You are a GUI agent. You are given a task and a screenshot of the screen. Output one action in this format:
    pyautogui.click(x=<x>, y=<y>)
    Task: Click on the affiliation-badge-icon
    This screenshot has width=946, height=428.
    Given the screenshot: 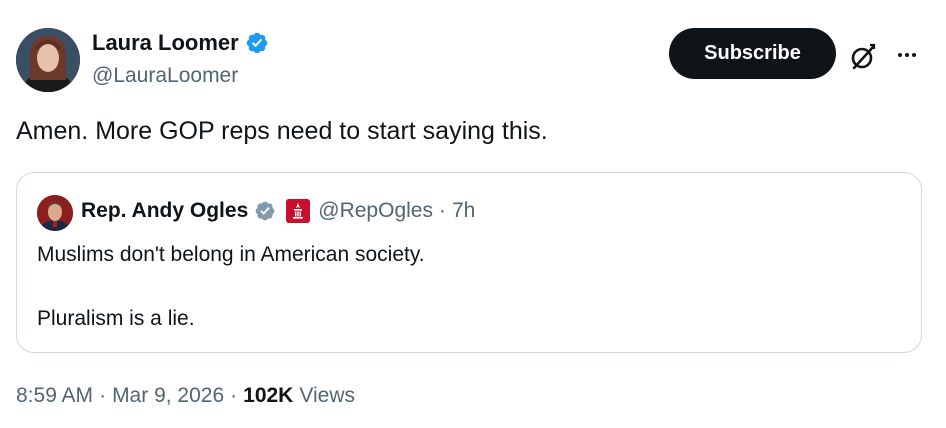 What is the action you would take?
    pyautogui.click(x=298, y=211)
    